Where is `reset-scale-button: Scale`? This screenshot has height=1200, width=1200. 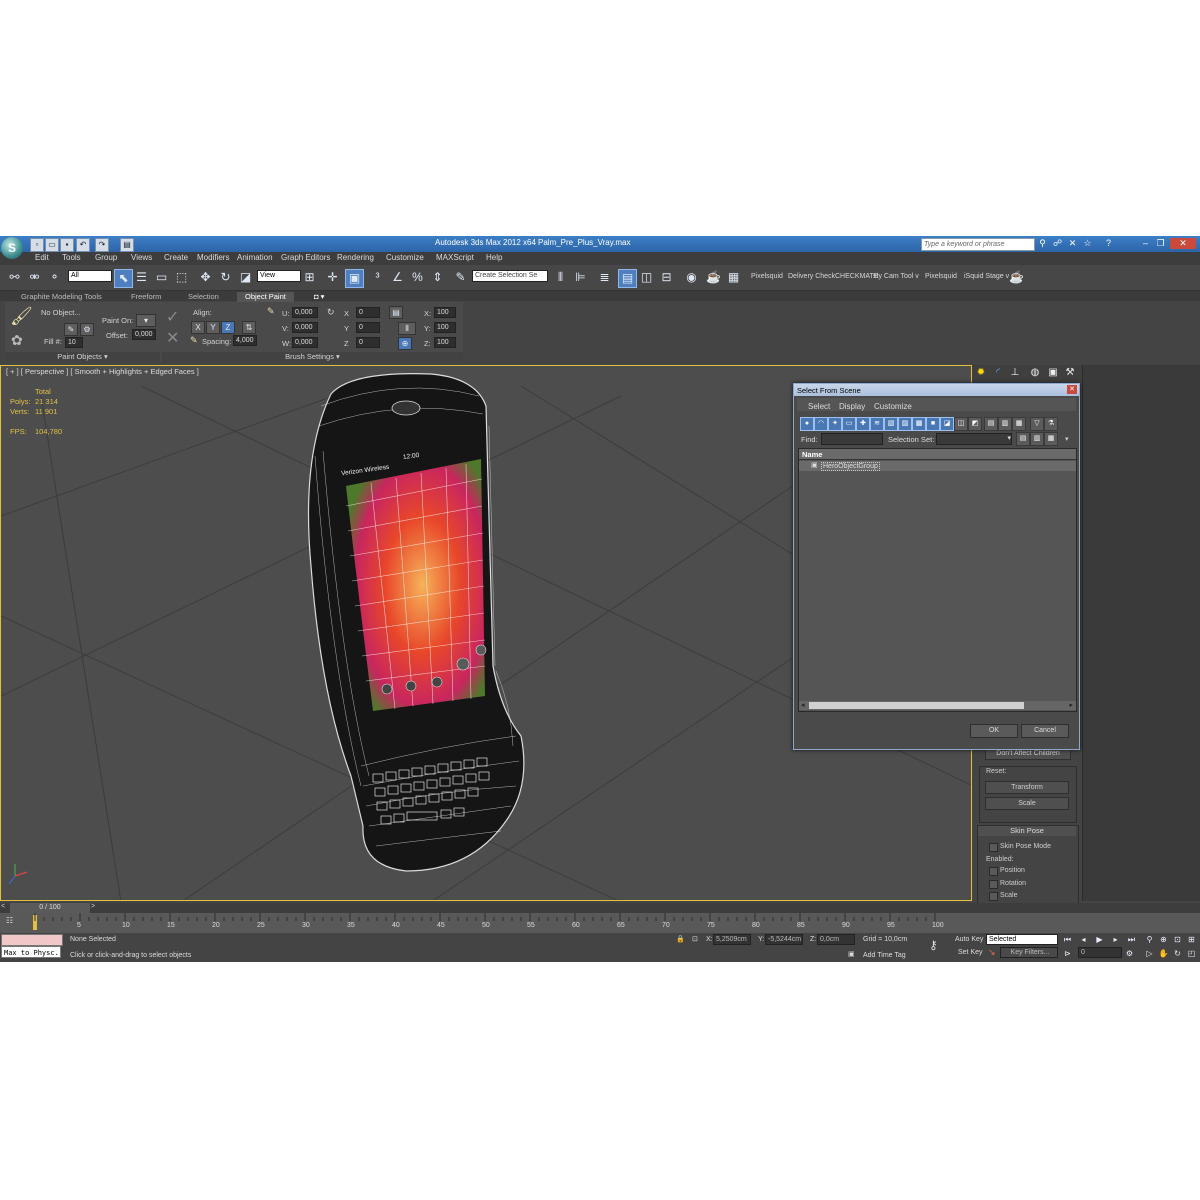 reset-scale-button: Scale is located at coordinates (1027, 803).